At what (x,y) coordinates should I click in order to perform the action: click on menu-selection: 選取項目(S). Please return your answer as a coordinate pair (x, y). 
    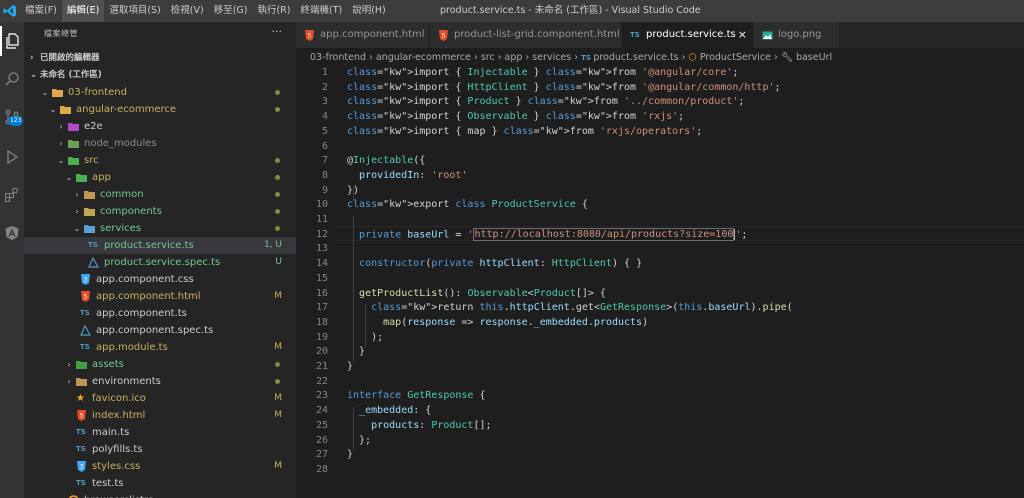
    Looking at the image, I should click on (134, 11).